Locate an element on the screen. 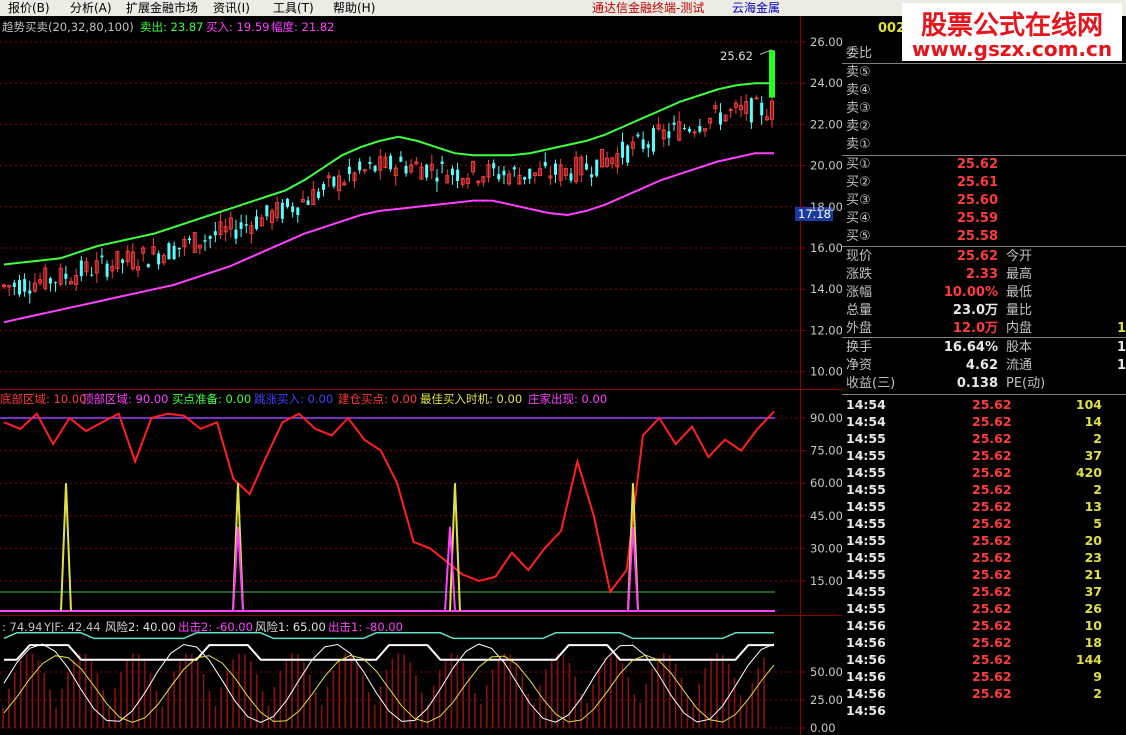  buy-level-label: 买④ is located at coordinates (858, 218).